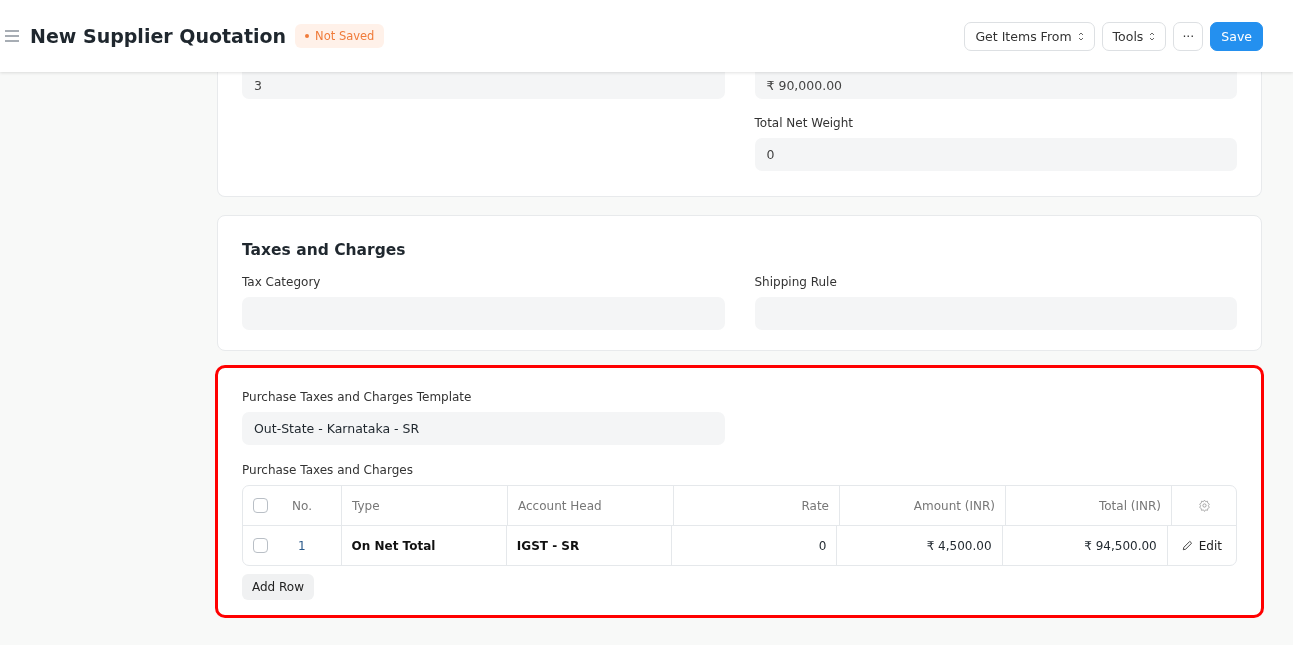  Describe the element at coordinates (340, 36) in the screenshot. I see `status-badge: Not Saved` at that location.